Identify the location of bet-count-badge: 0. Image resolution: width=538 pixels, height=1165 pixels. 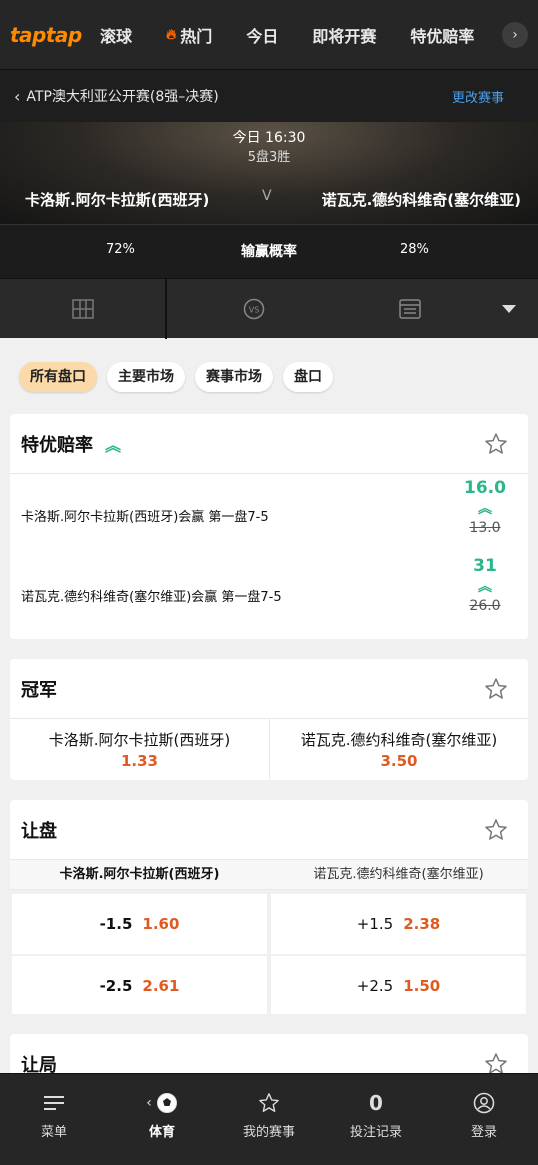
(376, 1103).